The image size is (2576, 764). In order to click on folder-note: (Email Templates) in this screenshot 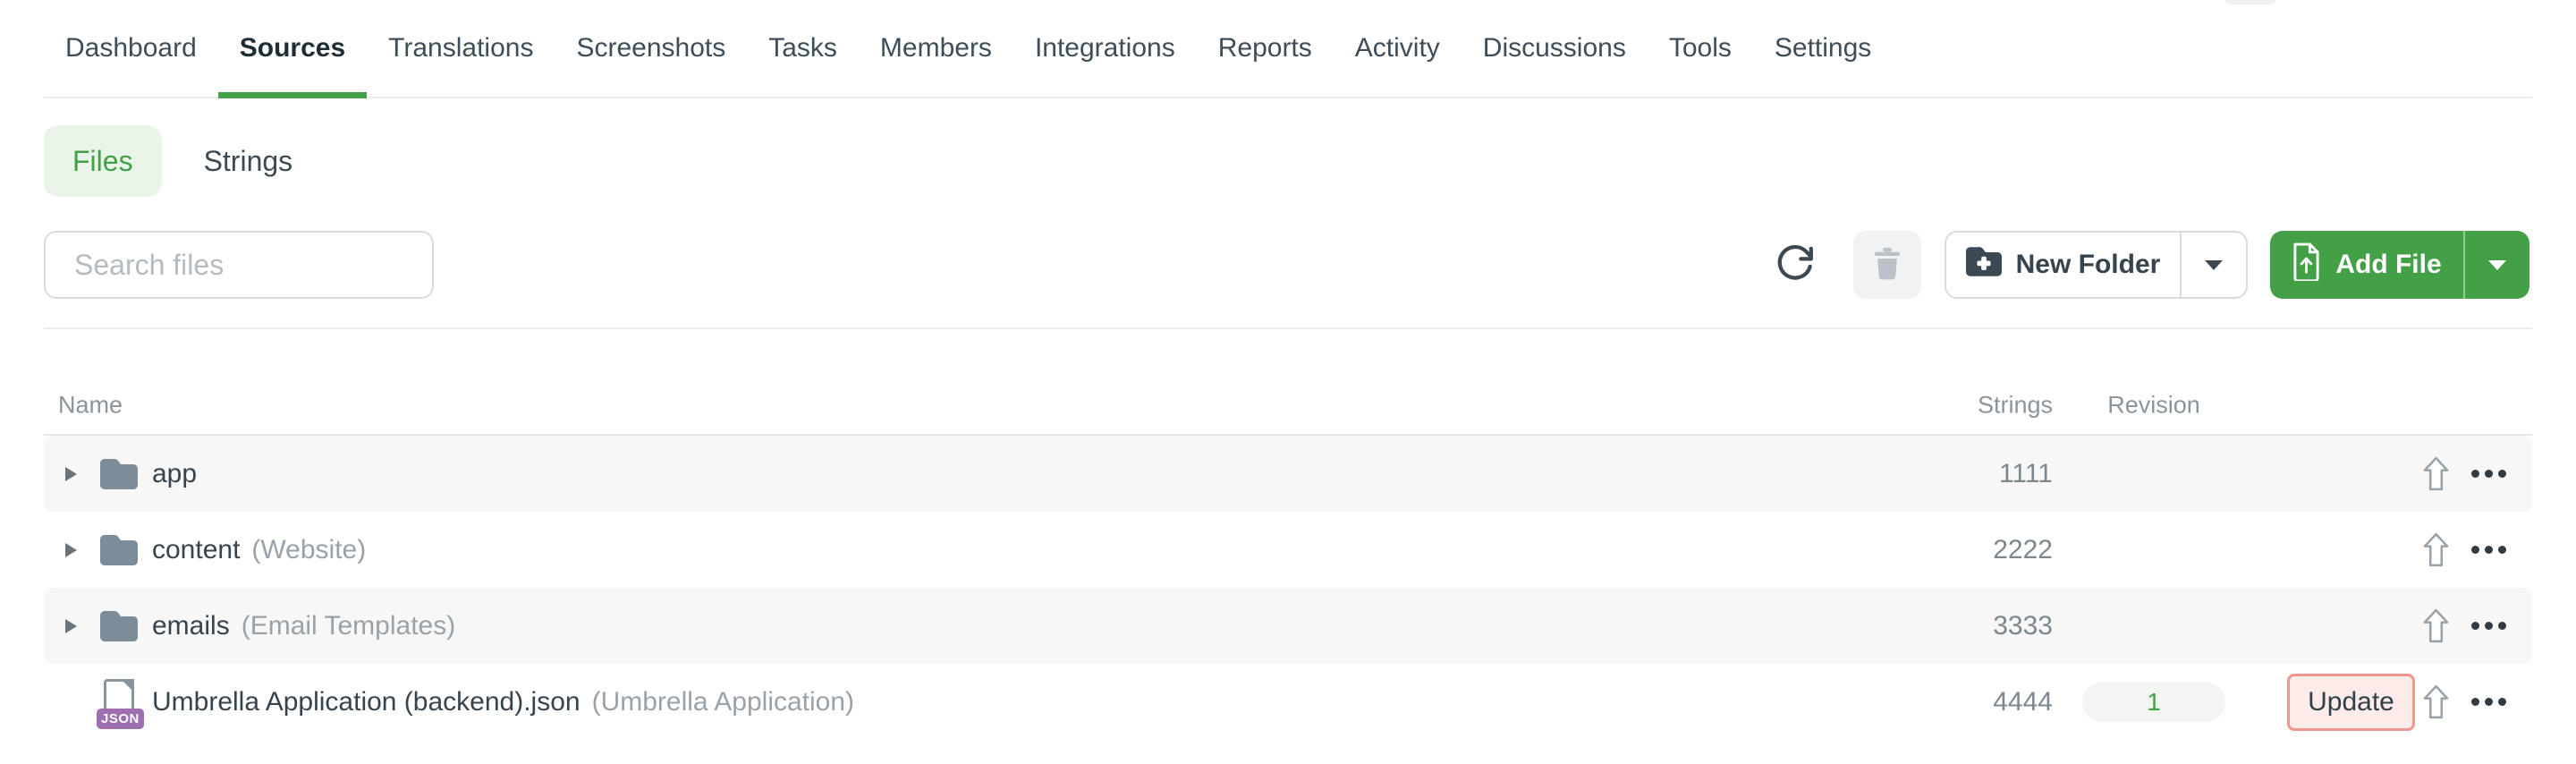, I will do `click(348, 626)`.